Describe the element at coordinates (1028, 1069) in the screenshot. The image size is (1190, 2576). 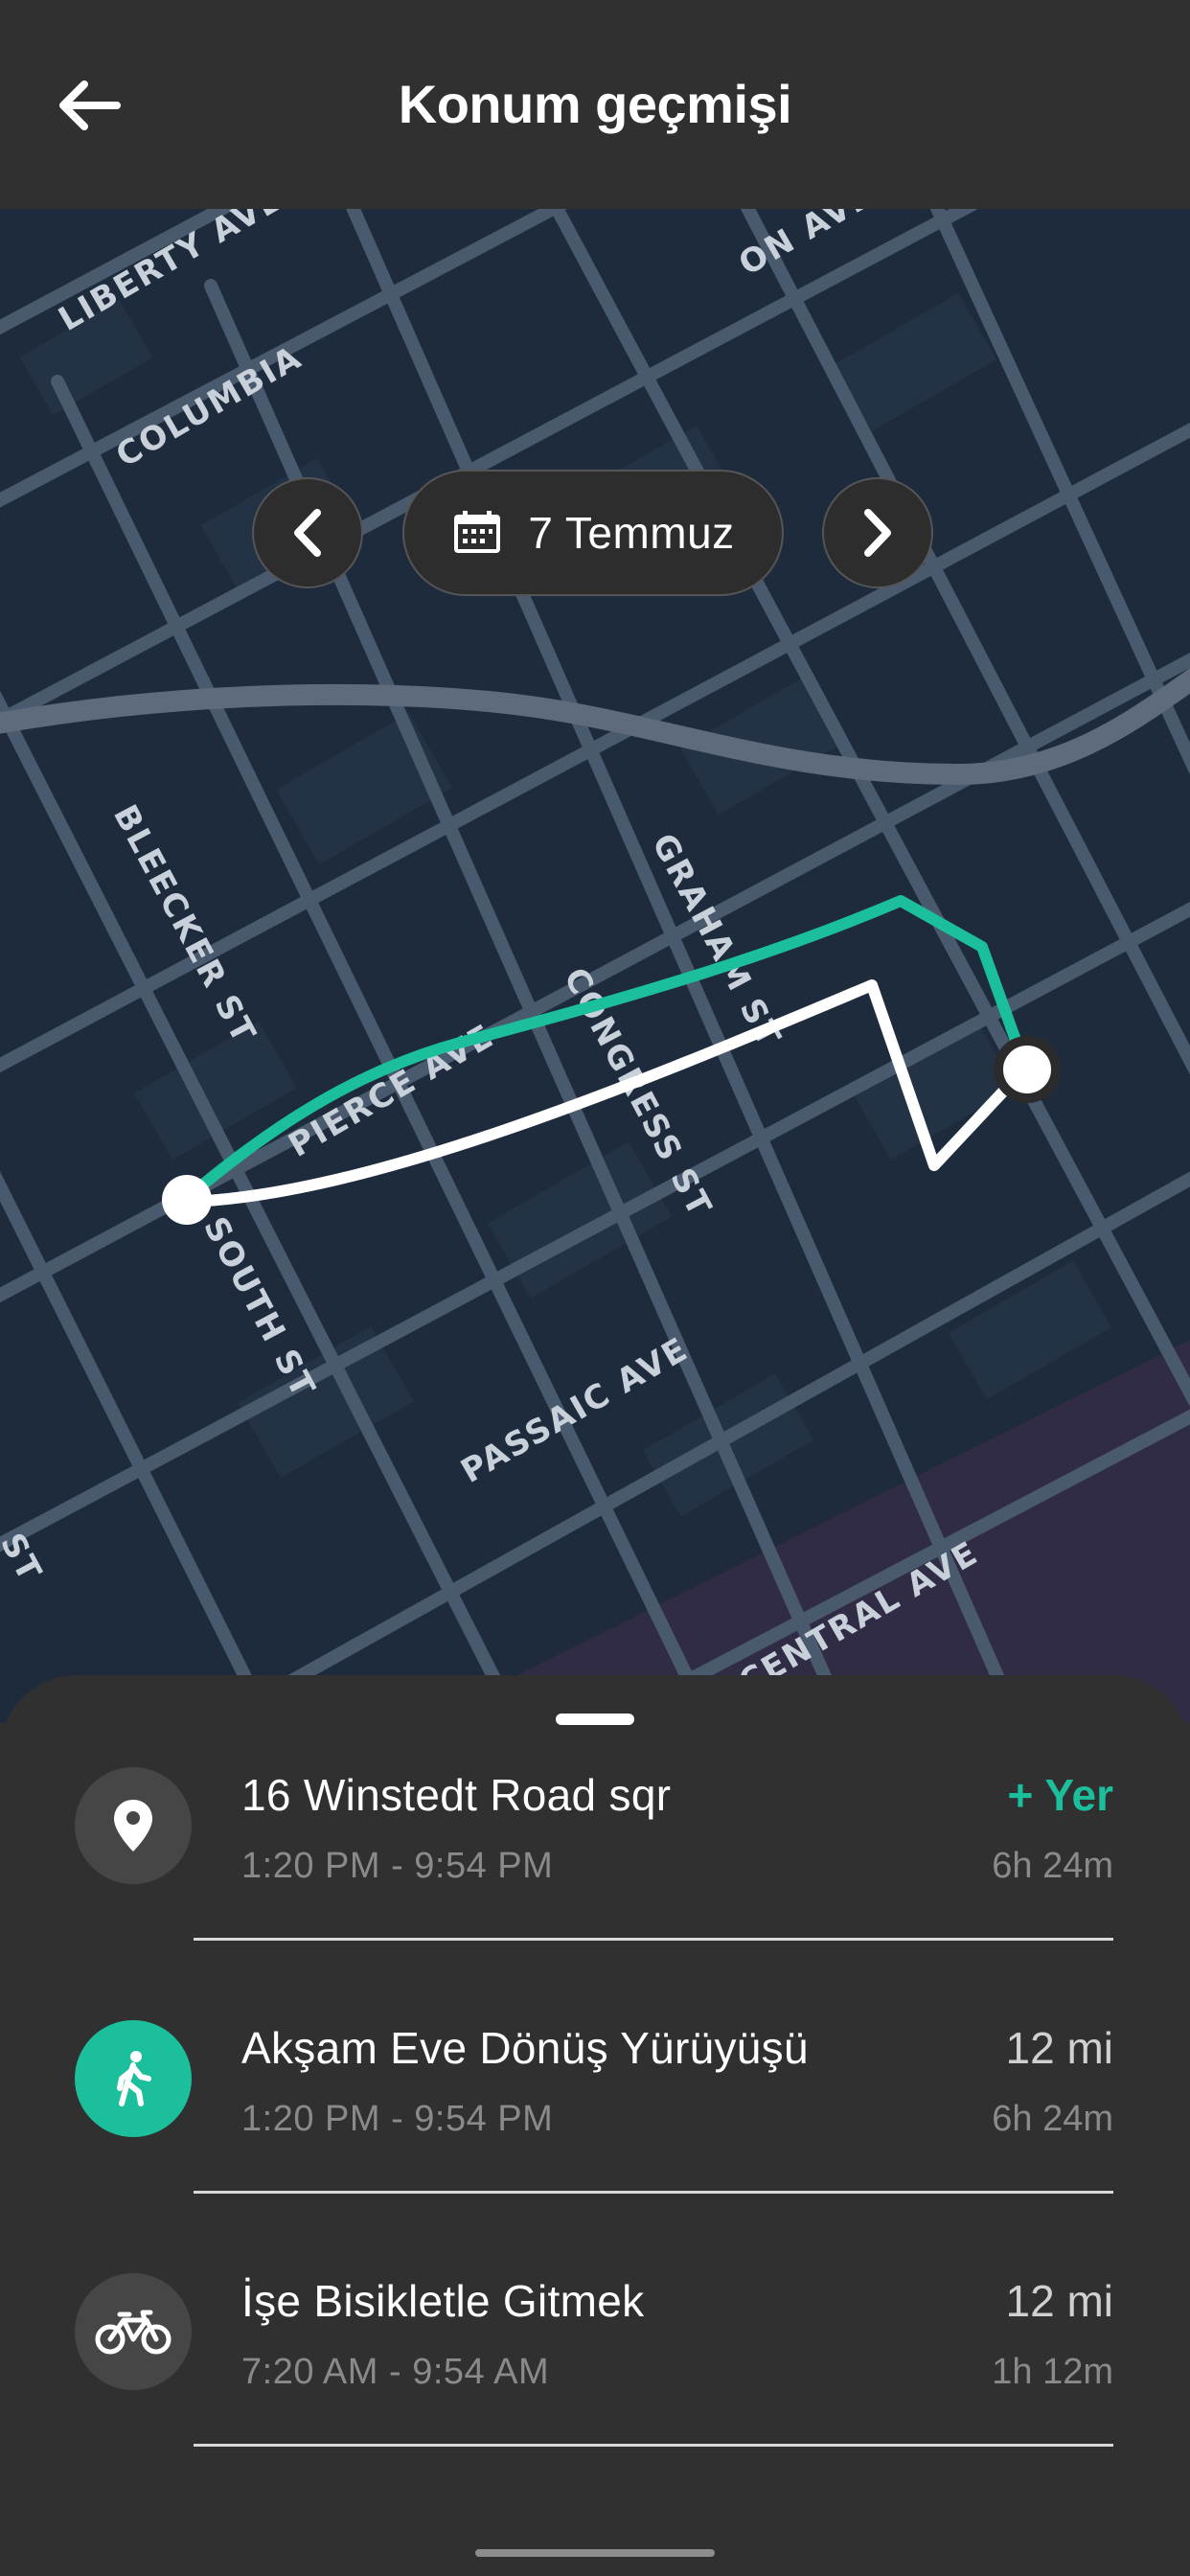
I see `route-end-marker` at that location.